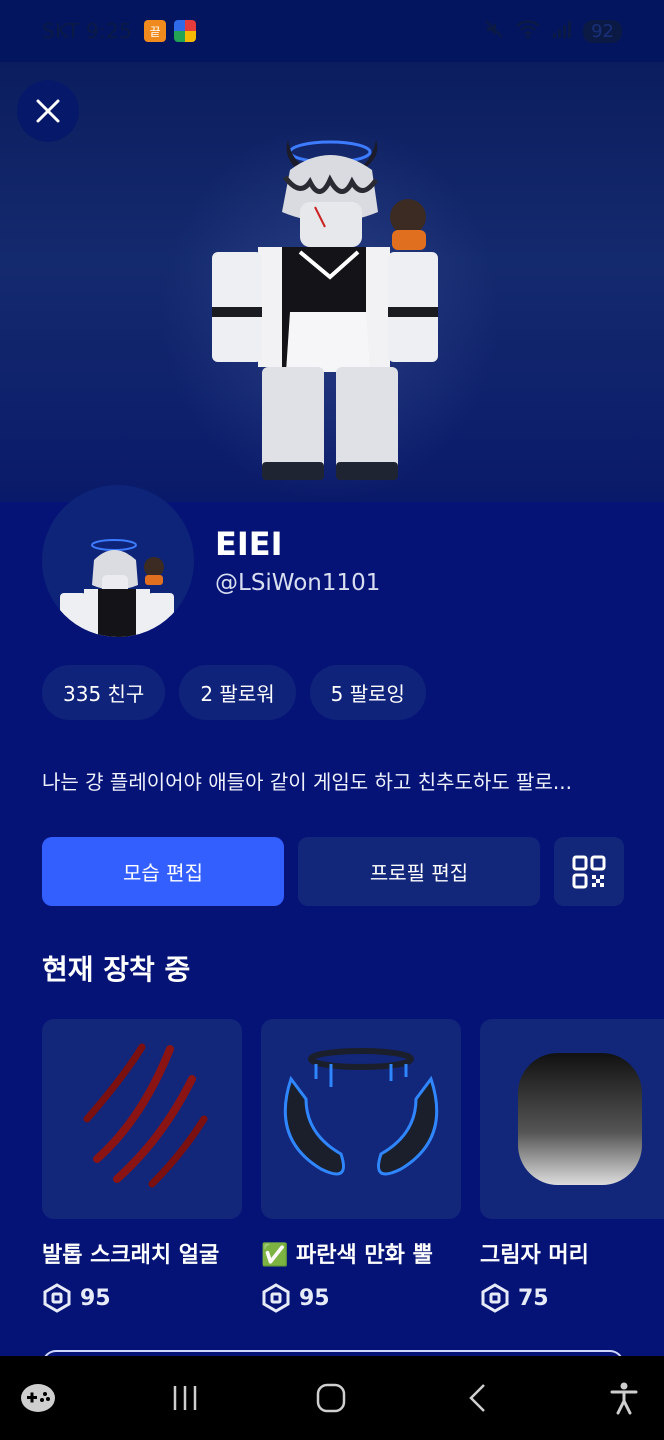 This screenshot has width=664, height=1440. I want to click on action-buttons: 모습 편집 프로필 편집, so click(333, 871).